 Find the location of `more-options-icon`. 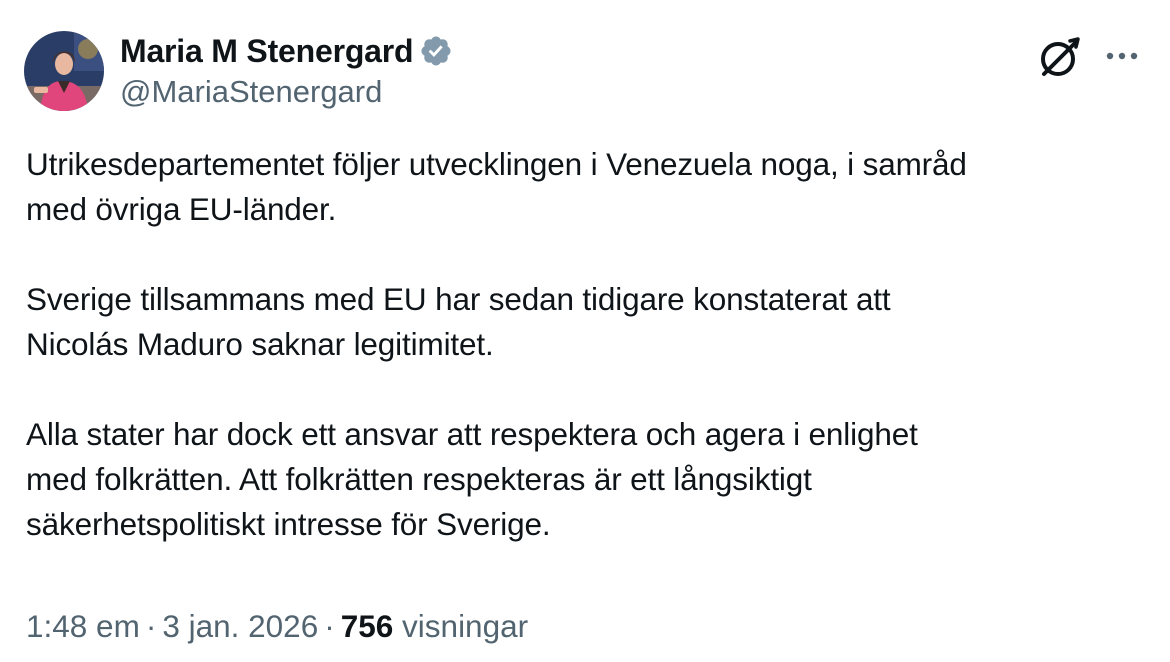

more-options-icon is located at coordinates (1122, 56).